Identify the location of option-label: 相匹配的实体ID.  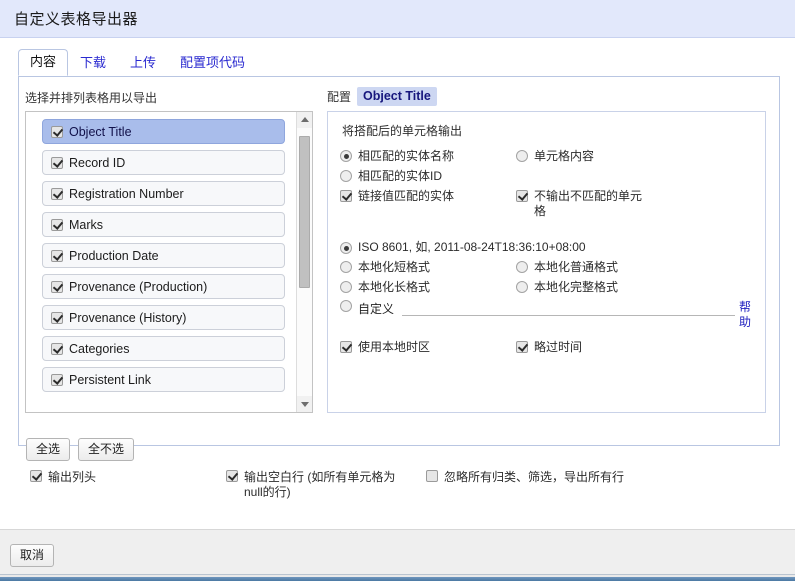
(400, 176).